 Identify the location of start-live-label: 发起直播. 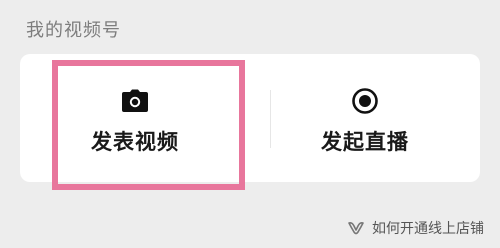
(365, 142).